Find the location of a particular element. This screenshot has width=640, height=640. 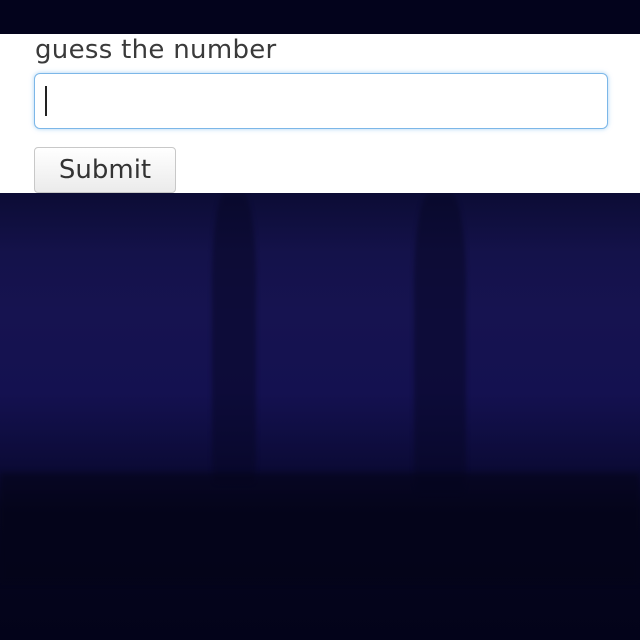

guess-input is located at coordinates (321, 101).